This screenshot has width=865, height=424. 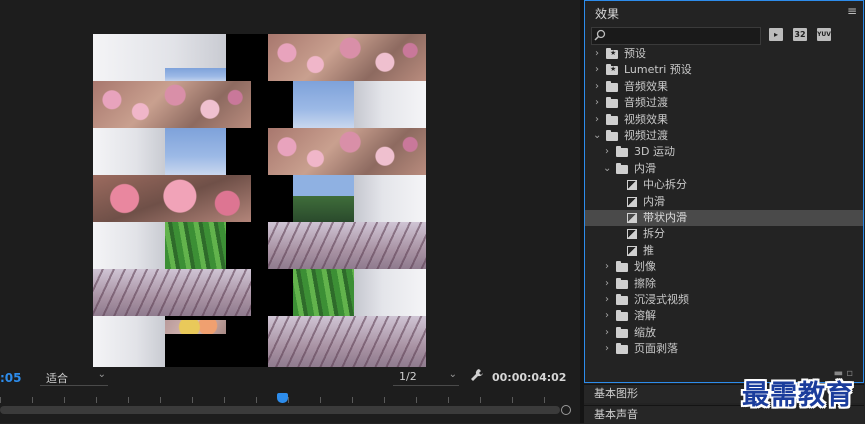 What do you see at coordinates (654, 234) in the screenshot?
I see `tree-item-label: 拆分` at bounding box center [654, 234].